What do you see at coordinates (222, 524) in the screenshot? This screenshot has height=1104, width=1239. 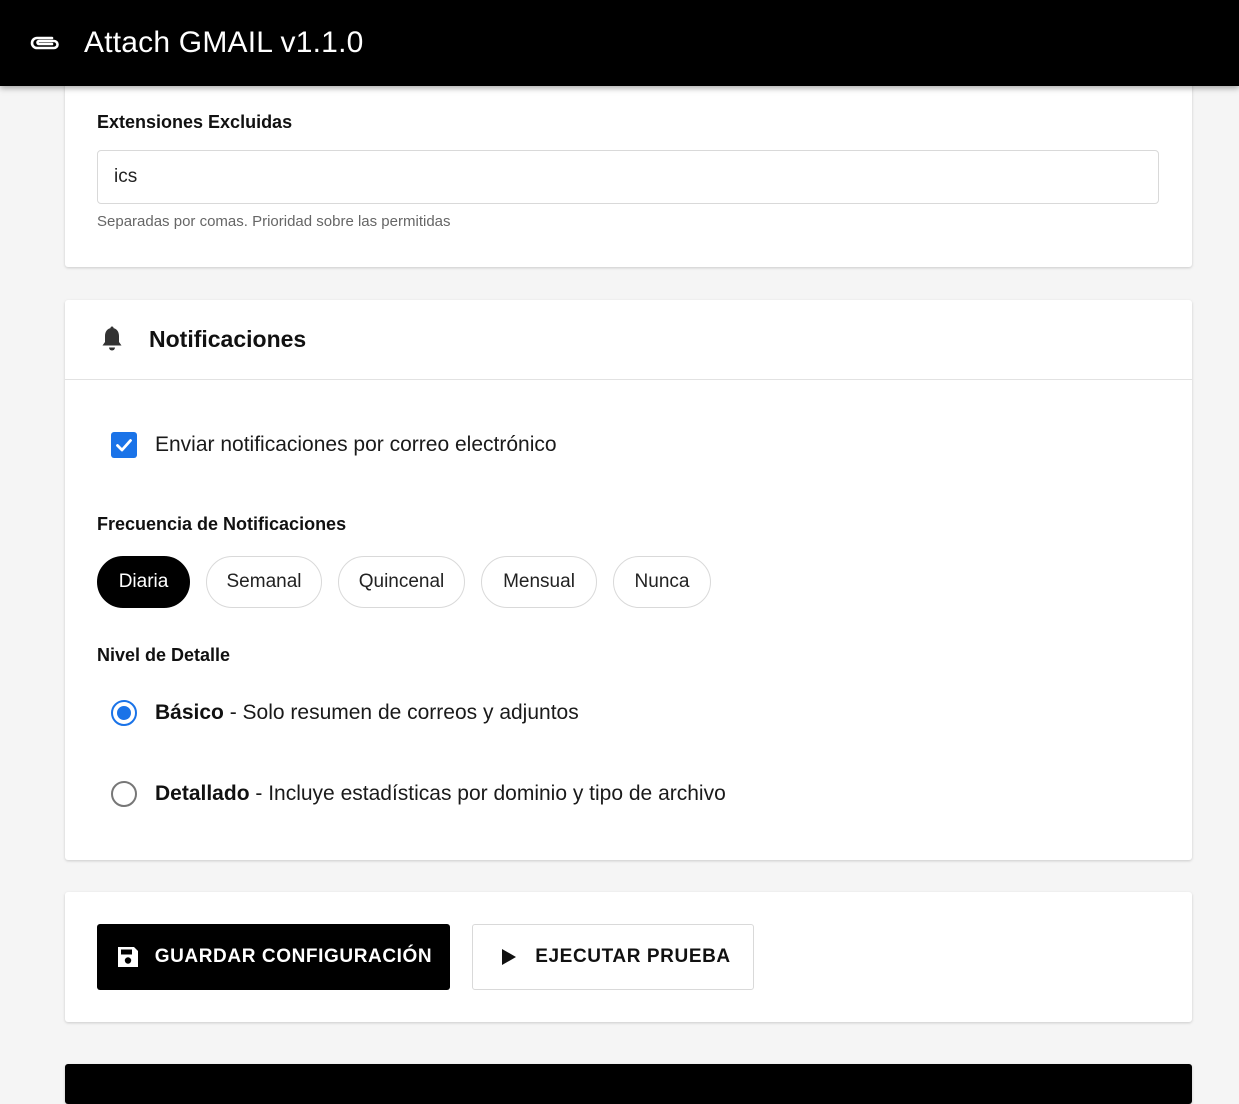 I see `frequency-label: Frecuencia de Notificaciones` at bounding box center [222, 524].